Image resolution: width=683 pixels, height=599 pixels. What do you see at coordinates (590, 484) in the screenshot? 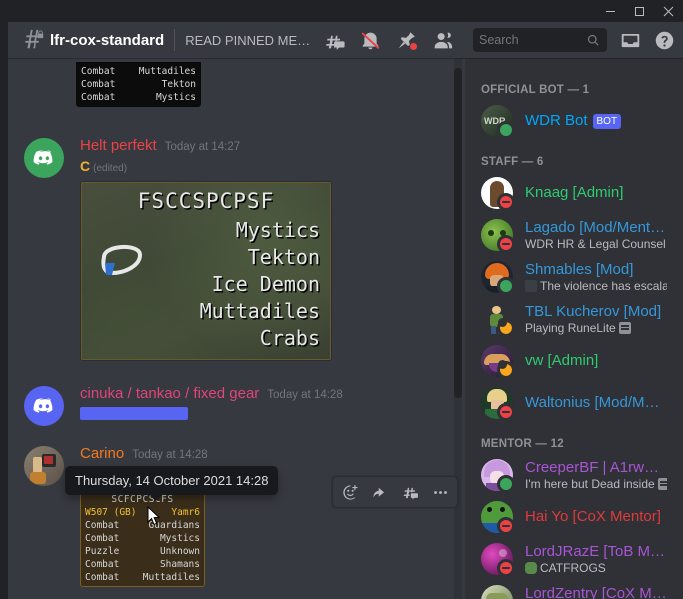
I see `member-status-label: I'm here but Dead inside` at bounding box center [590, 484].